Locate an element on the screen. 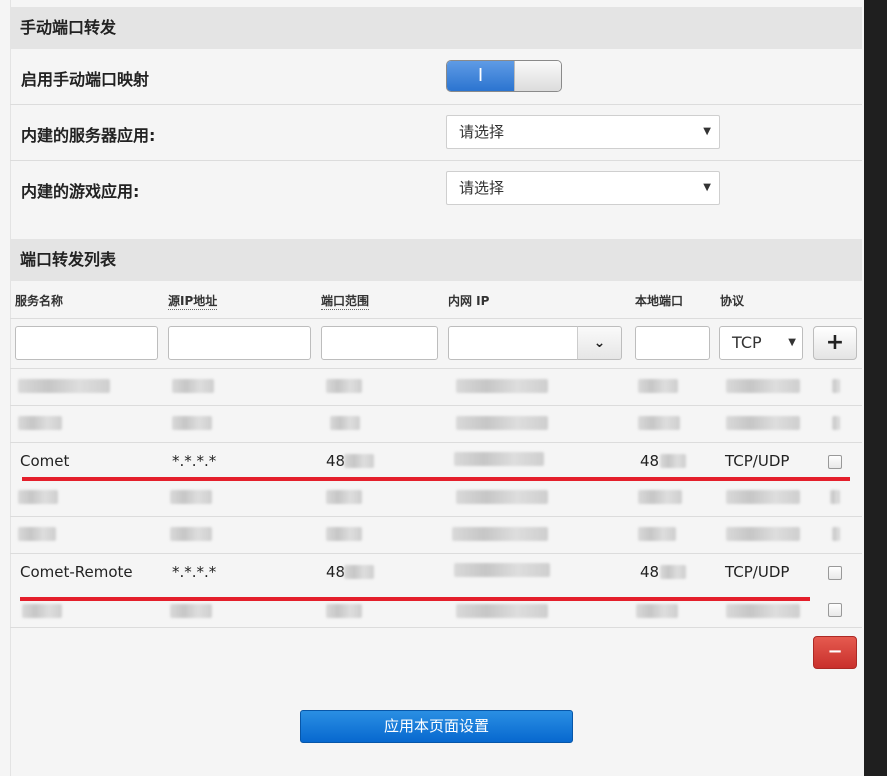 The width and height of the screenshot is (887, 776). col-source-ip: 源IP地址 is located at coordinates (193, 302).